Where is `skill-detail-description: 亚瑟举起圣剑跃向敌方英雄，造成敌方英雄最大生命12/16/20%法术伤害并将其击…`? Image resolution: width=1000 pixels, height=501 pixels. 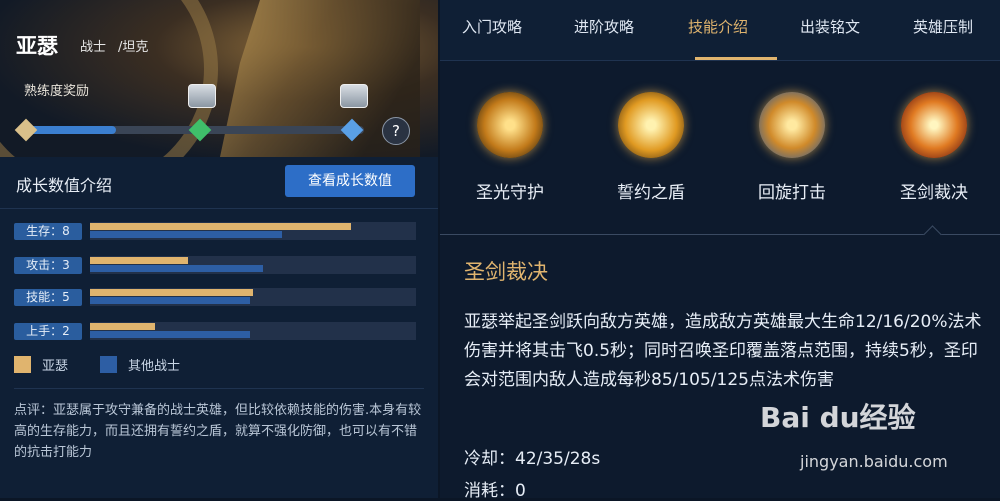 skill-detail-description: 亚瑟举起圣剑跃向敌方英雄，造成敌方英雄最大生命12/16/20%法术伤害并将其击… is located at coordinates (723, 351).